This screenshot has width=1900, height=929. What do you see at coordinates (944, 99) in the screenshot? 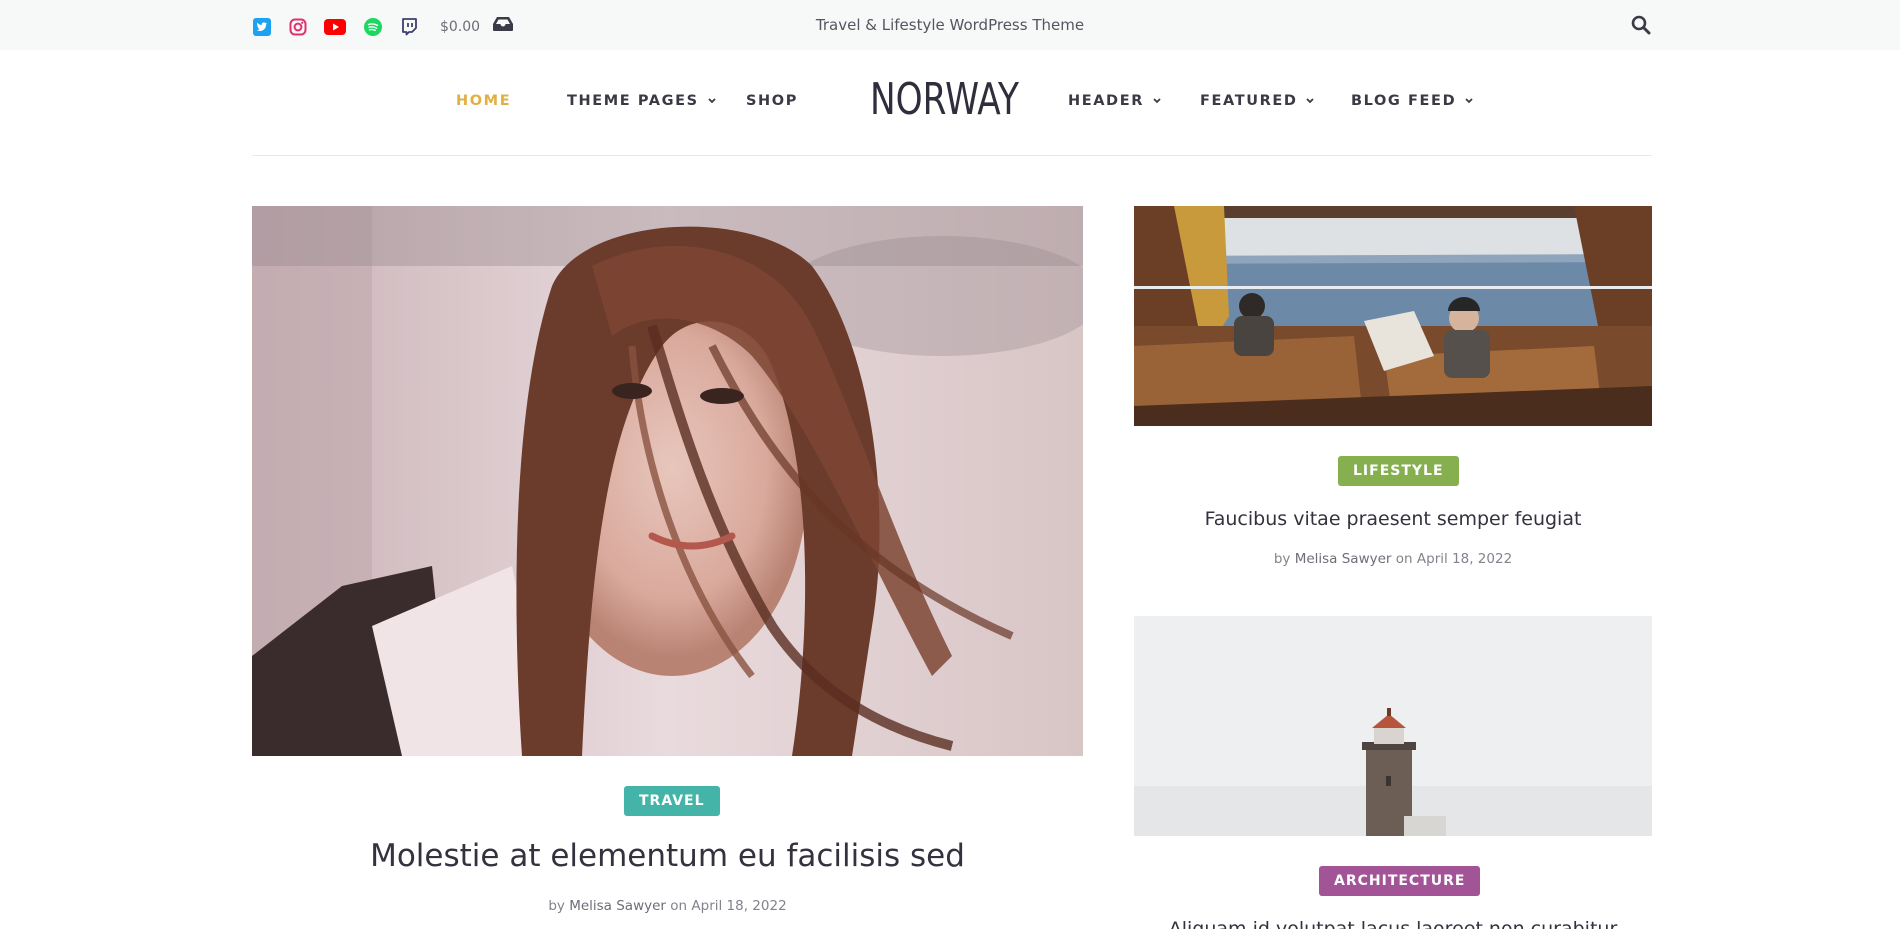
I see `site-logo: NORWAY` at bounding box center [944, 99].